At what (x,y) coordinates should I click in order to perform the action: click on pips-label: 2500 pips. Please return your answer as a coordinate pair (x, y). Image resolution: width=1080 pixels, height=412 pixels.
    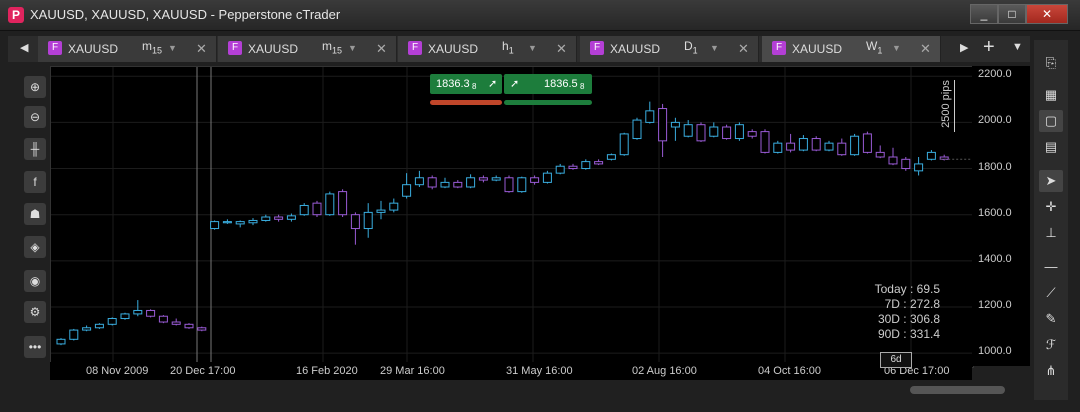
    Looking at the image, I should click on (945, 104).